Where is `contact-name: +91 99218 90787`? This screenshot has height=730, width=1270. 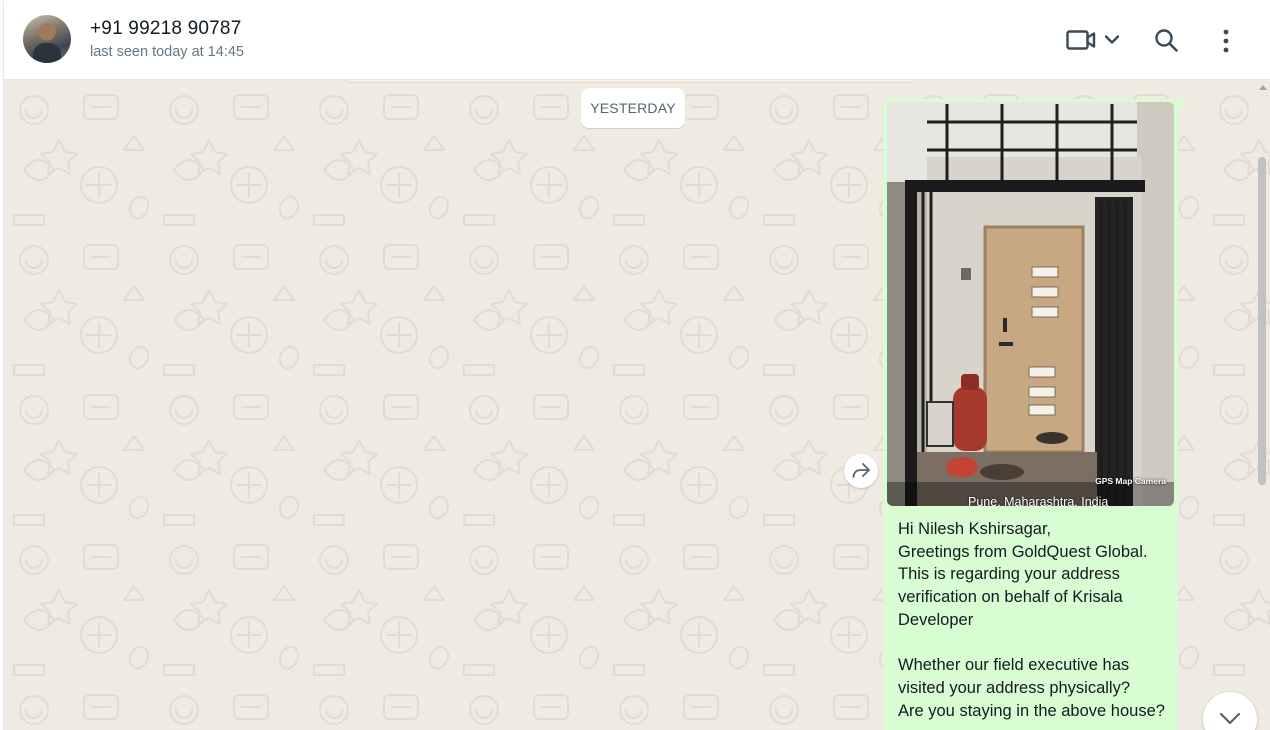
contact-name: +91 99218 90787 is located at coordinates (165, 29).